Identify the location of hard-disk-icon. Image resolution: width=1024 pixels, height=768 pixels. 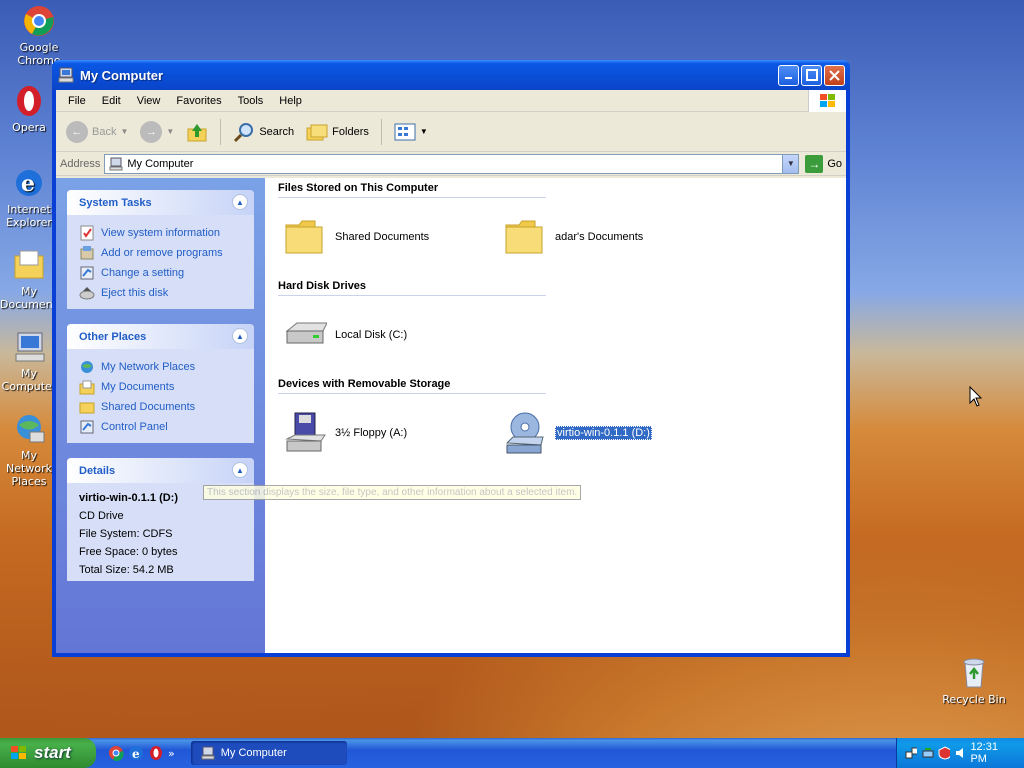
(306, 333).